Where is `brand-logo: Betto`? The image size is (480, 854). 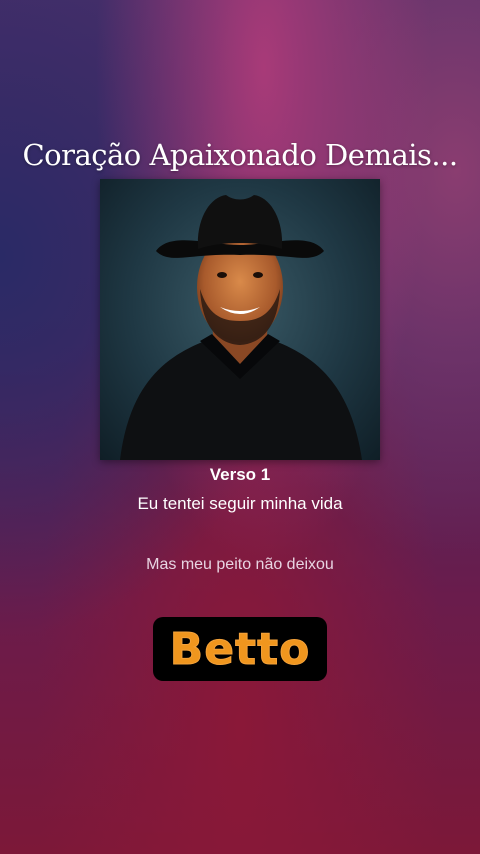
brand-logo: Betto is located at coordinates (240, 649).